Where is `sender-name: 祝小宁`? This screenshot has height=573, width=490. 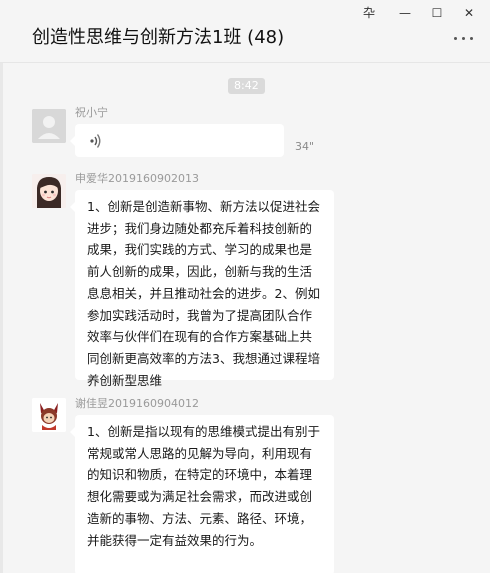 sender-name: 祝小宁 is located at coordinates (91, 112).